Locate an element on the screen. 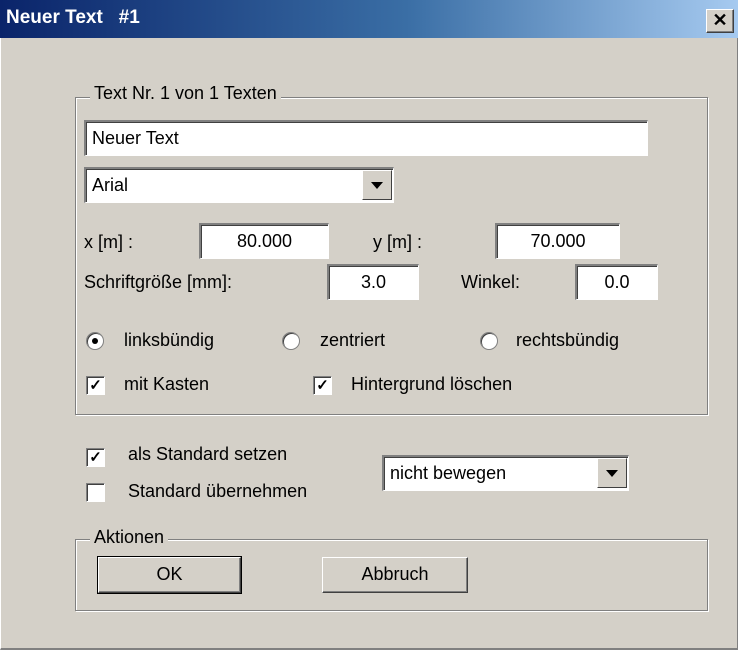  x-input: 80.000 is located at coordinates (264, 241).